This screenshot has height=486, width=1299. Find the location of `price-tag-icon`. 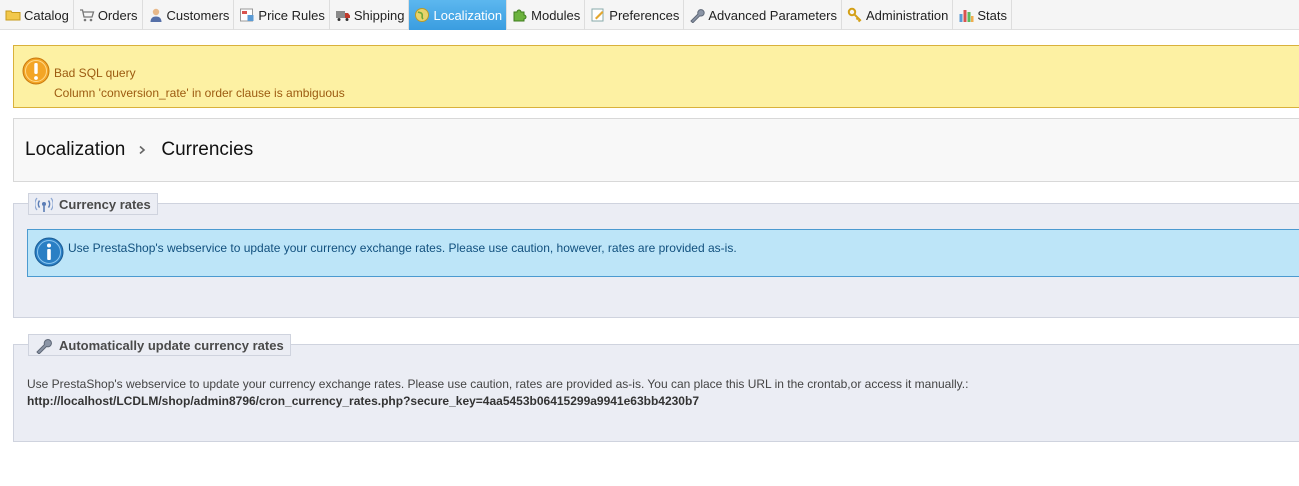

price-tag-icon is located at coordinates (247, 15).